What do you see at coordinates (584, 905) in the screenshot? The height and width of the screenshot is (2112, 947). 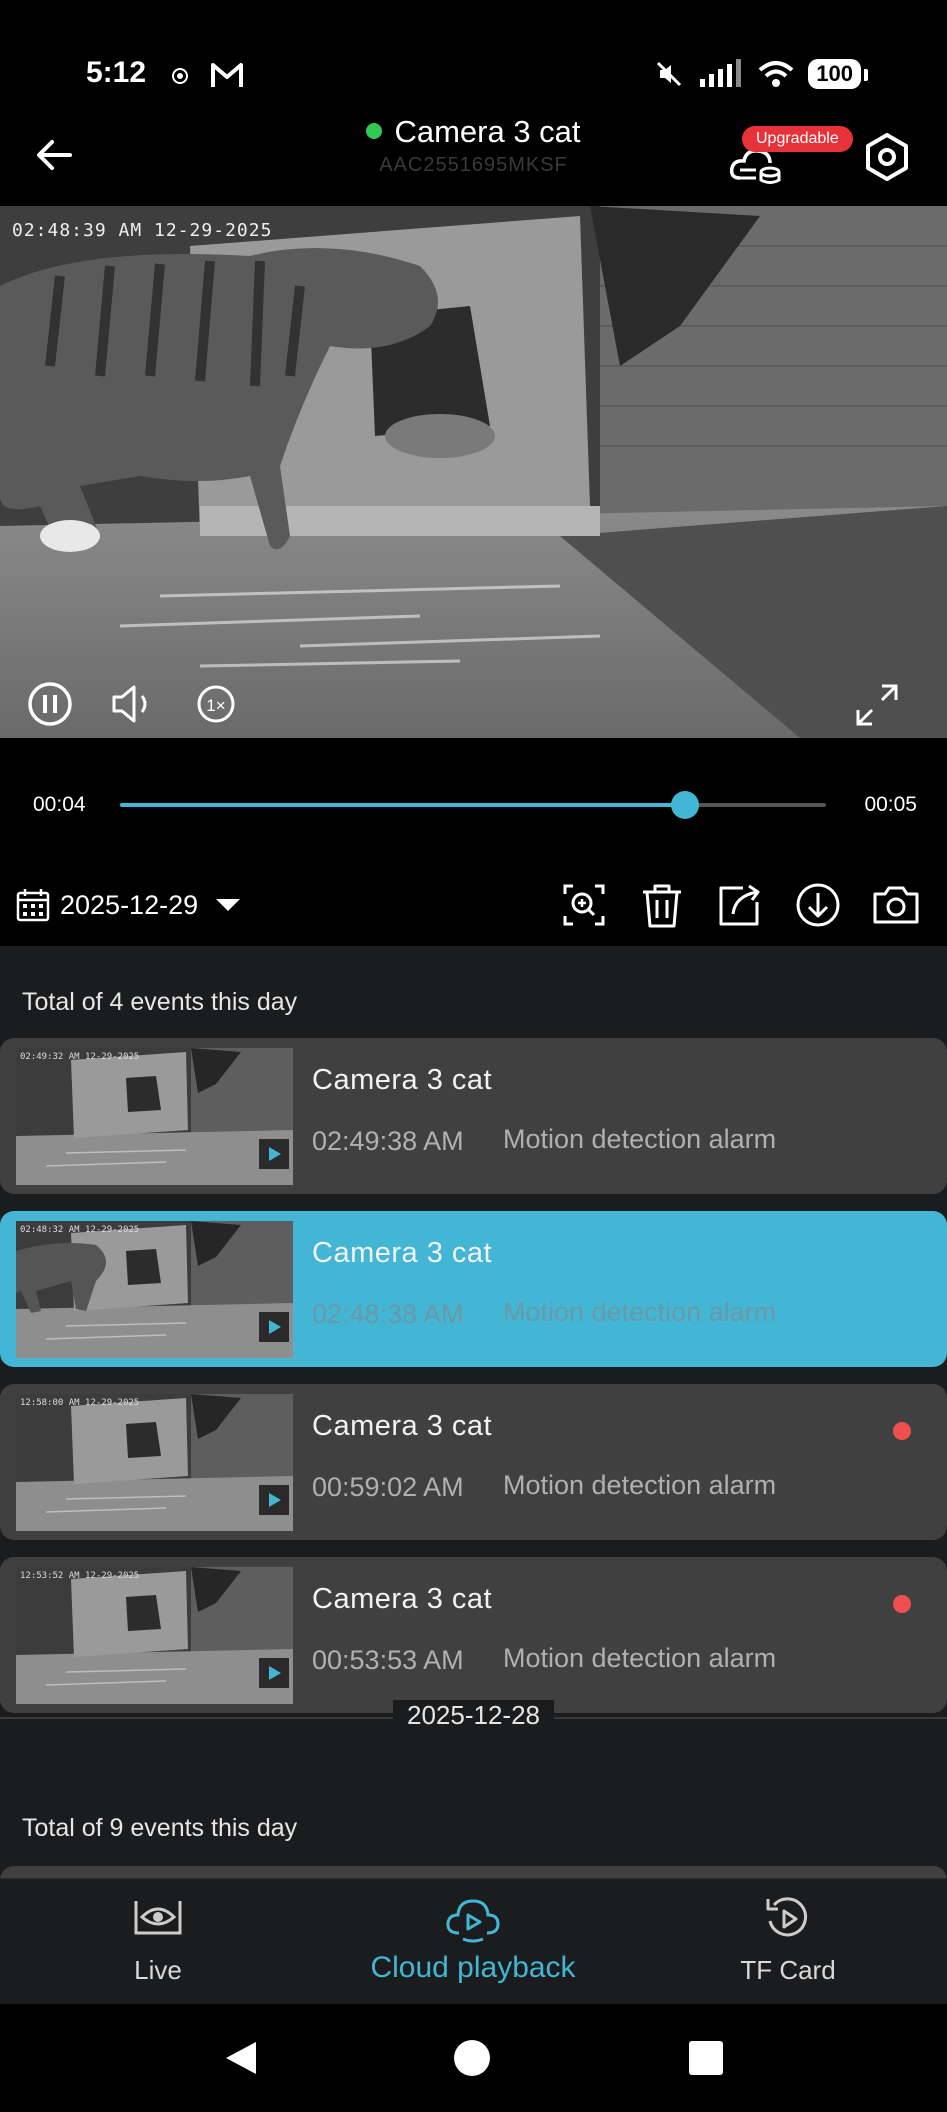 I see `zoom-icon` at bounding box center [584, 905].